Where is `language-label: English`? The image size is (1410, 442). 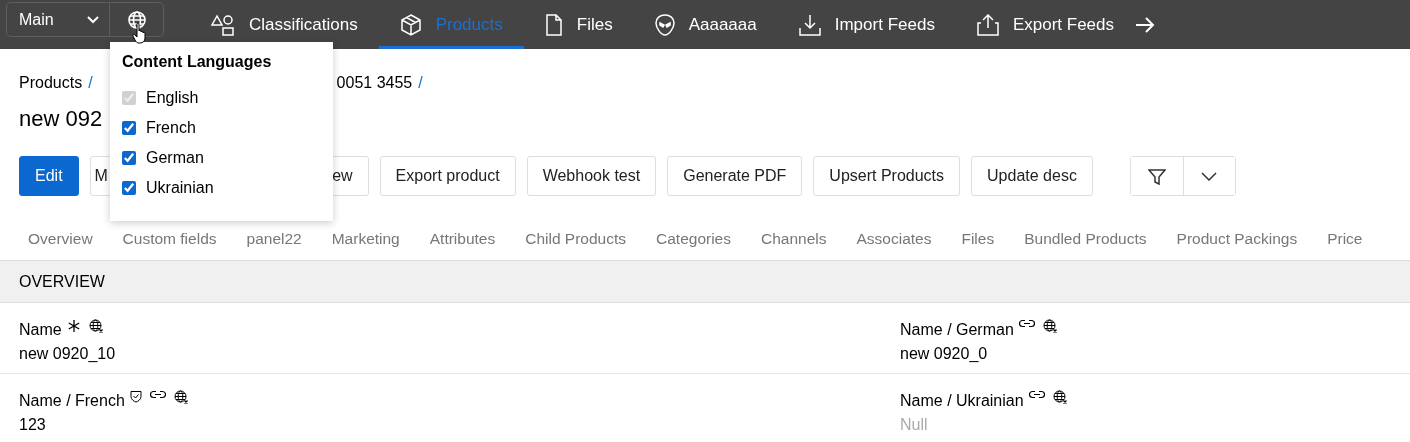
language-label: English is located at coordinates (172, 98).